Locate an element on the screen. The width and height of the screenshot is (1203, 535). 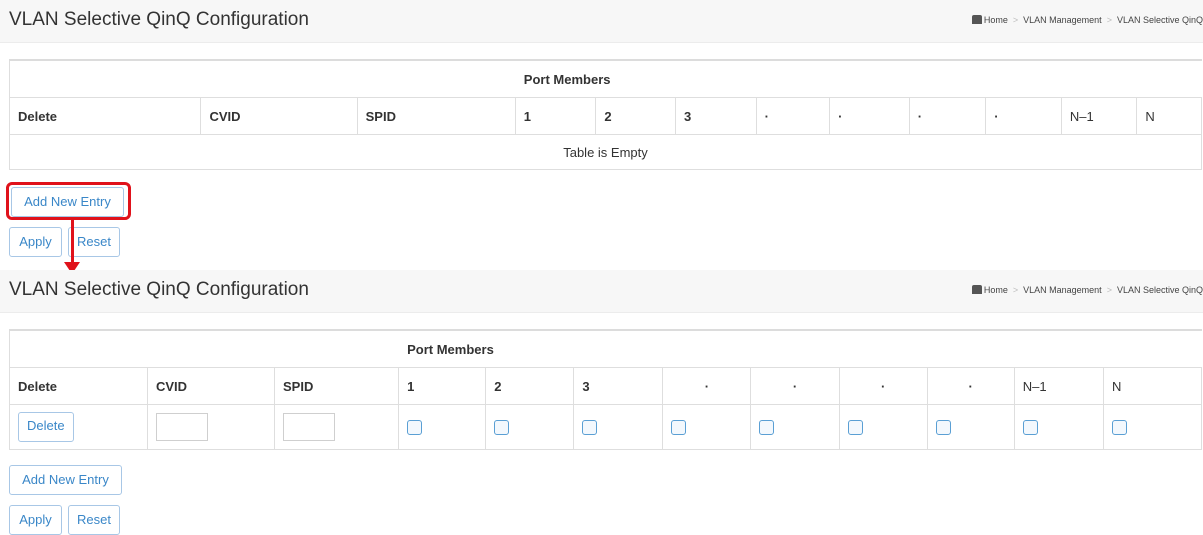
highlight-box is located at coordinates (68, 201).